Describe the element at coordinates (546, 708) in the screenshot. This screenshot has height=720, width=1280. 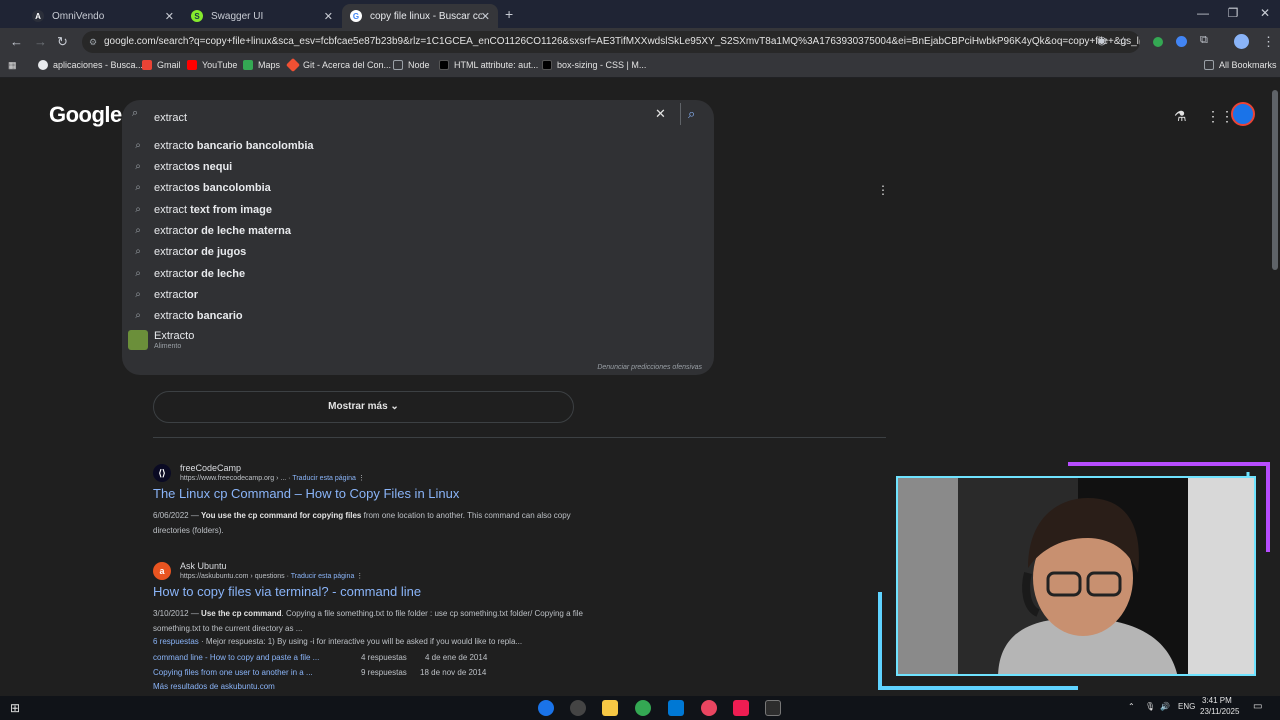
I see `chrome-taskbar-icon` at that location.